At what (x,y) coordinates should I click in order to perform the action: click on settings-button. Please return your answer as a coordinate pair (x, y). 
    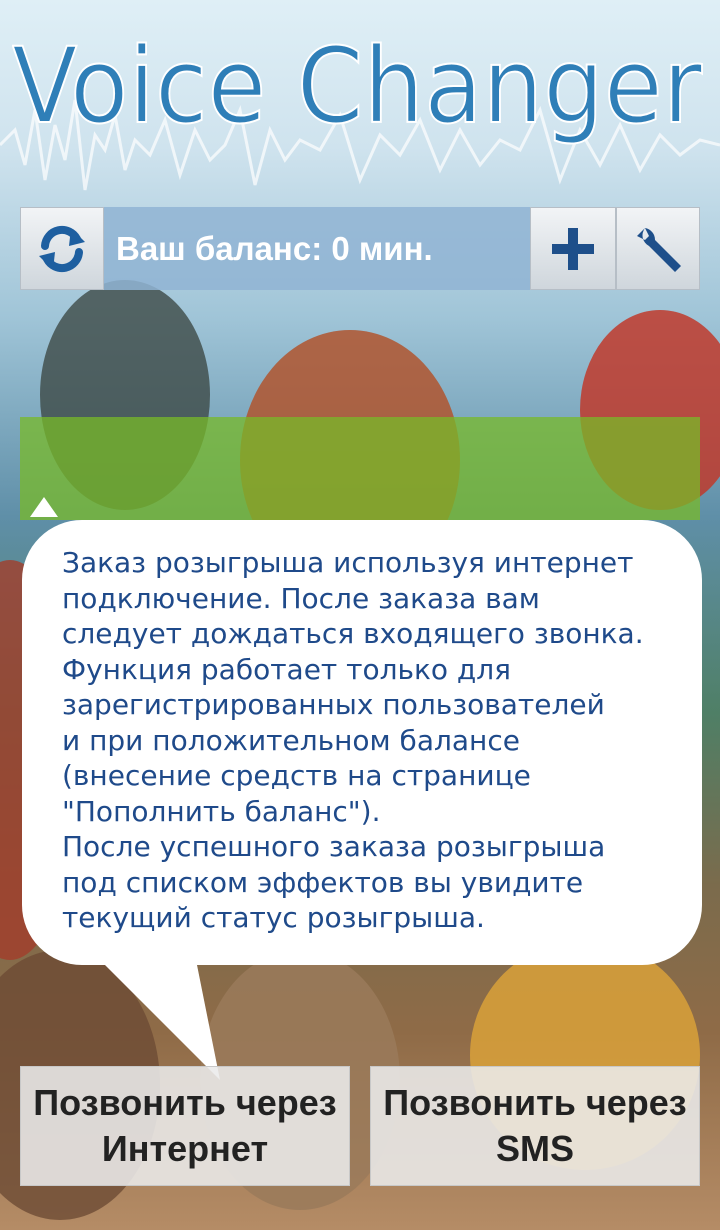
    Looking at the image, I should click on (658, 248).